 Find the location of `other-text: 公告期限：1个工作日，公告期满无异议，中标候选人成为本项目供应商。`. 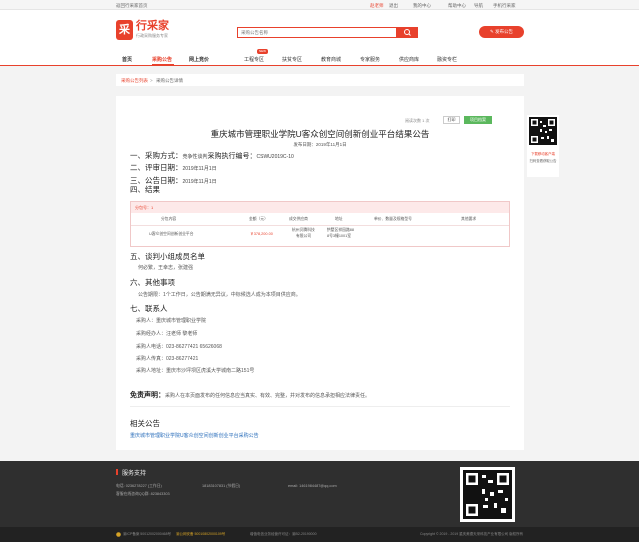

other-text: 公告期限：1个工作日，公告期满无异议，中标候选人成为本项目供应商。 is located at coordinates (219, 295).